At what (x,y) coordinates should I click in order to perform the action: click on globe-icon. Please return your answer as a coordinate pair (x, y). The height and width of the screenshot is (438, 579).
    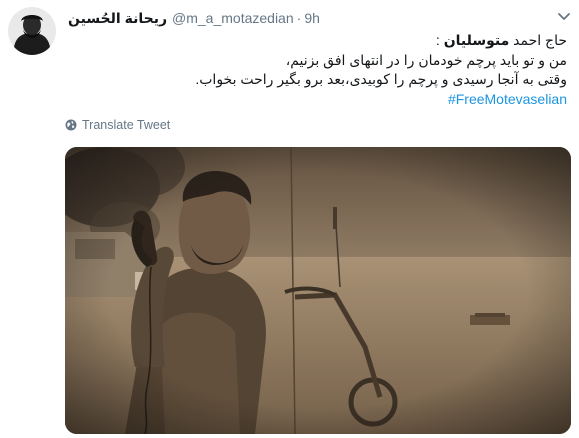
    Looking at the image, I should click on (71, 125).